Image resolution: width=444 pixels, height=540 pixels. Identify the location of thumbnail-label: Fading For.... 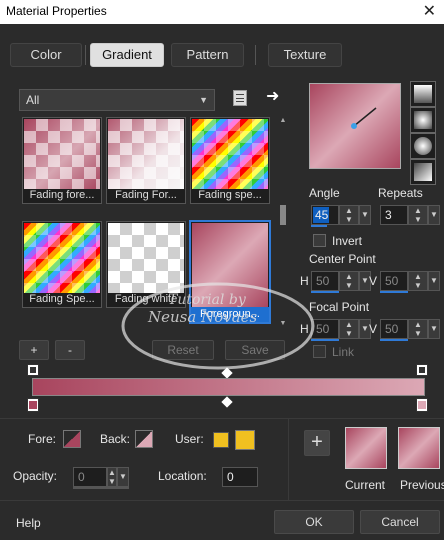
(146, 195).